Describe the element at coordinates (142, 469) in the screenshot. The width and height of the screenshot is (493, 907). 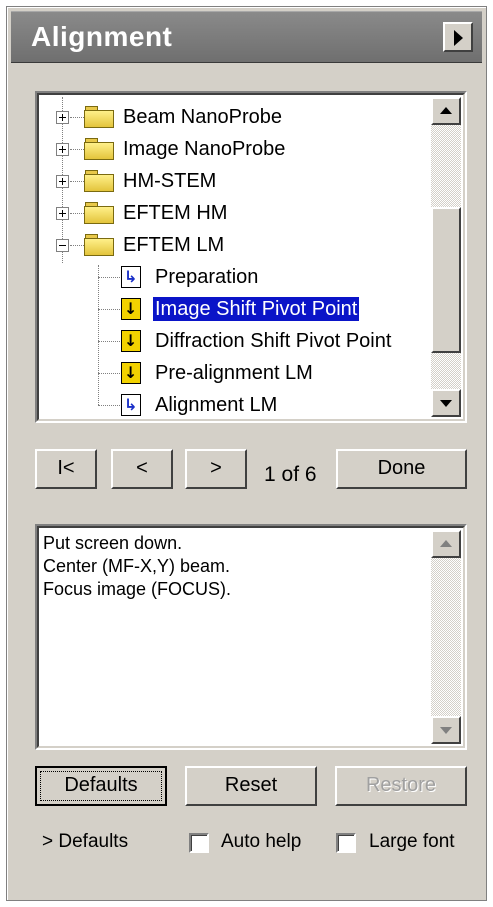
I see `previous-step-button: <` at that location.